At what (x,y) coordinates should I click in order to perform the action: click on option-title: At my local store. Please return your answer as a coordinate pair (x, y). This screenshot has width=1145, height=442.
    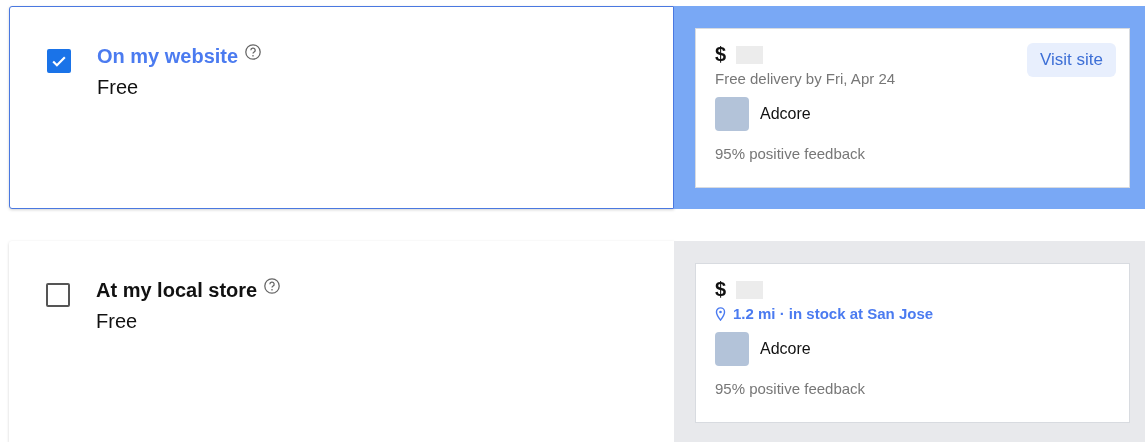
    Looking at the image, I should click on (177, 290).